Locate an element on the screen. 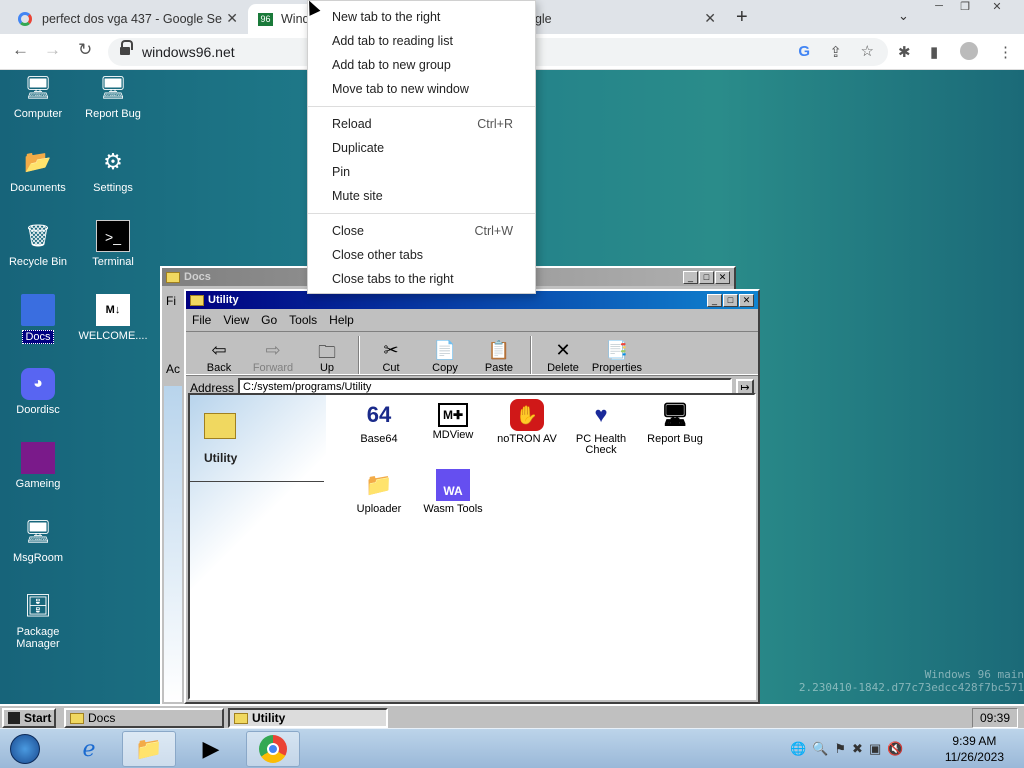 This screenshot has width=1024, height=768. new-tab-button: + is located at coordinates (742, 17).